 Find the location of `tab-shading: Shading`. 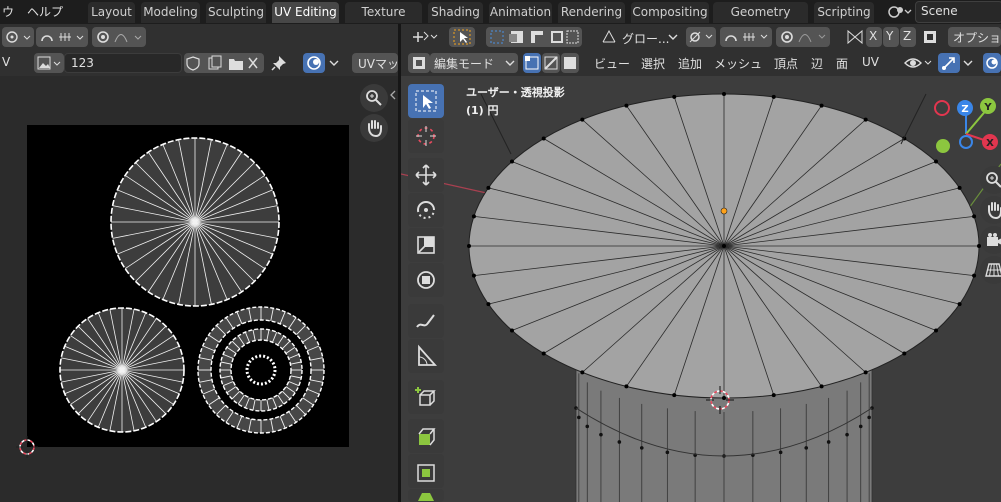

tab-shading: Shading is located at coordinates (455, 12).